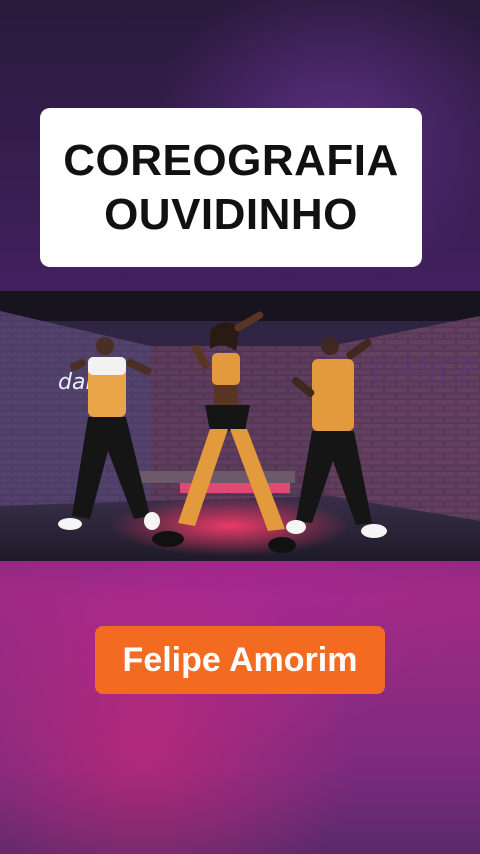  I want to click on title-line-2: OUVIDINHO, so click(231, 214).